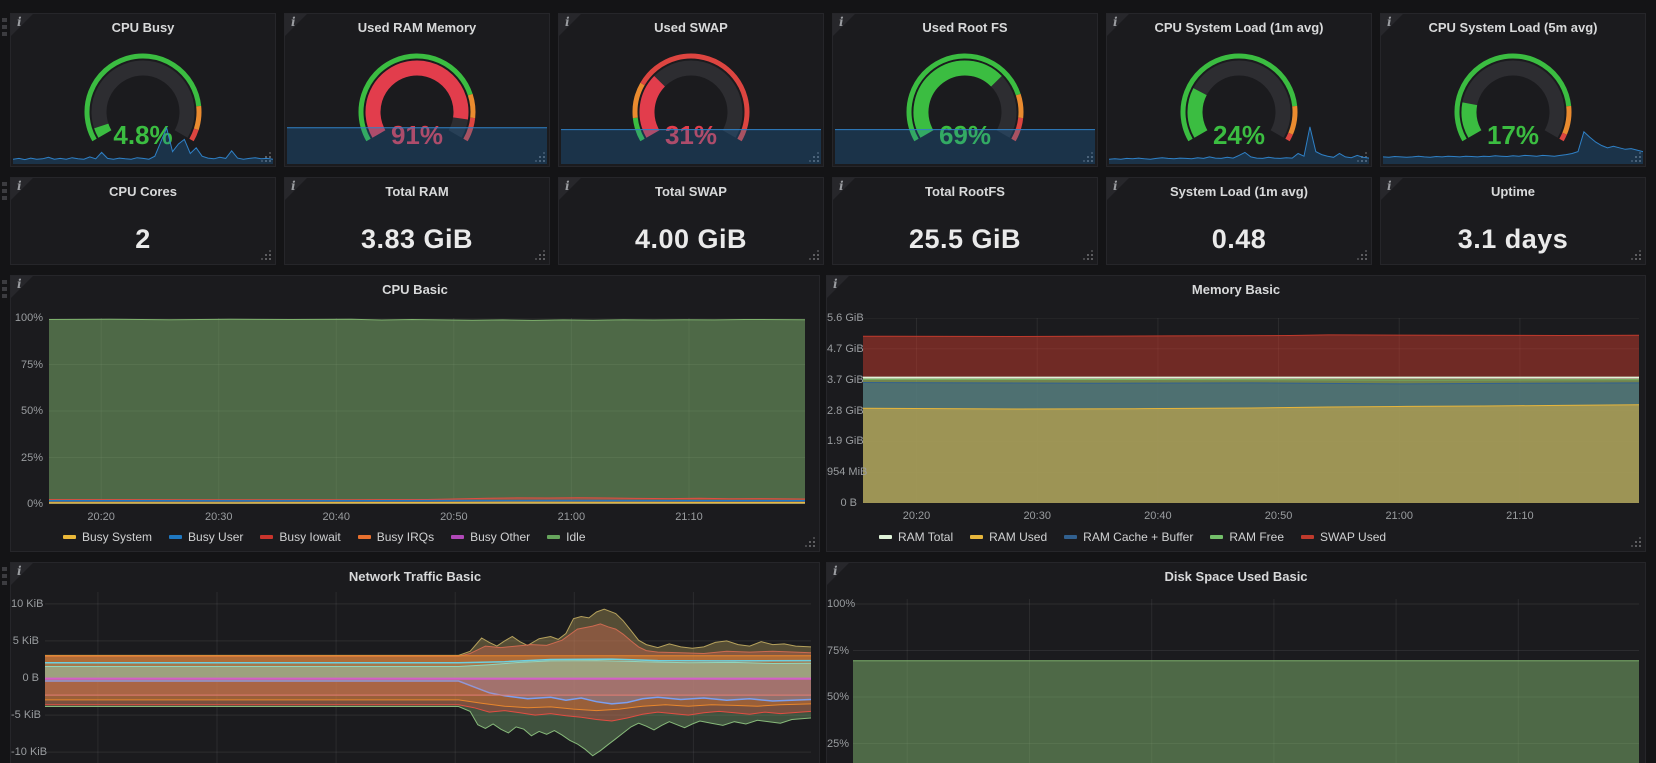 The height and width of the screenshot is (763, 1656). I want to click on legend-item: Busy Iowait, so click(300, 537).